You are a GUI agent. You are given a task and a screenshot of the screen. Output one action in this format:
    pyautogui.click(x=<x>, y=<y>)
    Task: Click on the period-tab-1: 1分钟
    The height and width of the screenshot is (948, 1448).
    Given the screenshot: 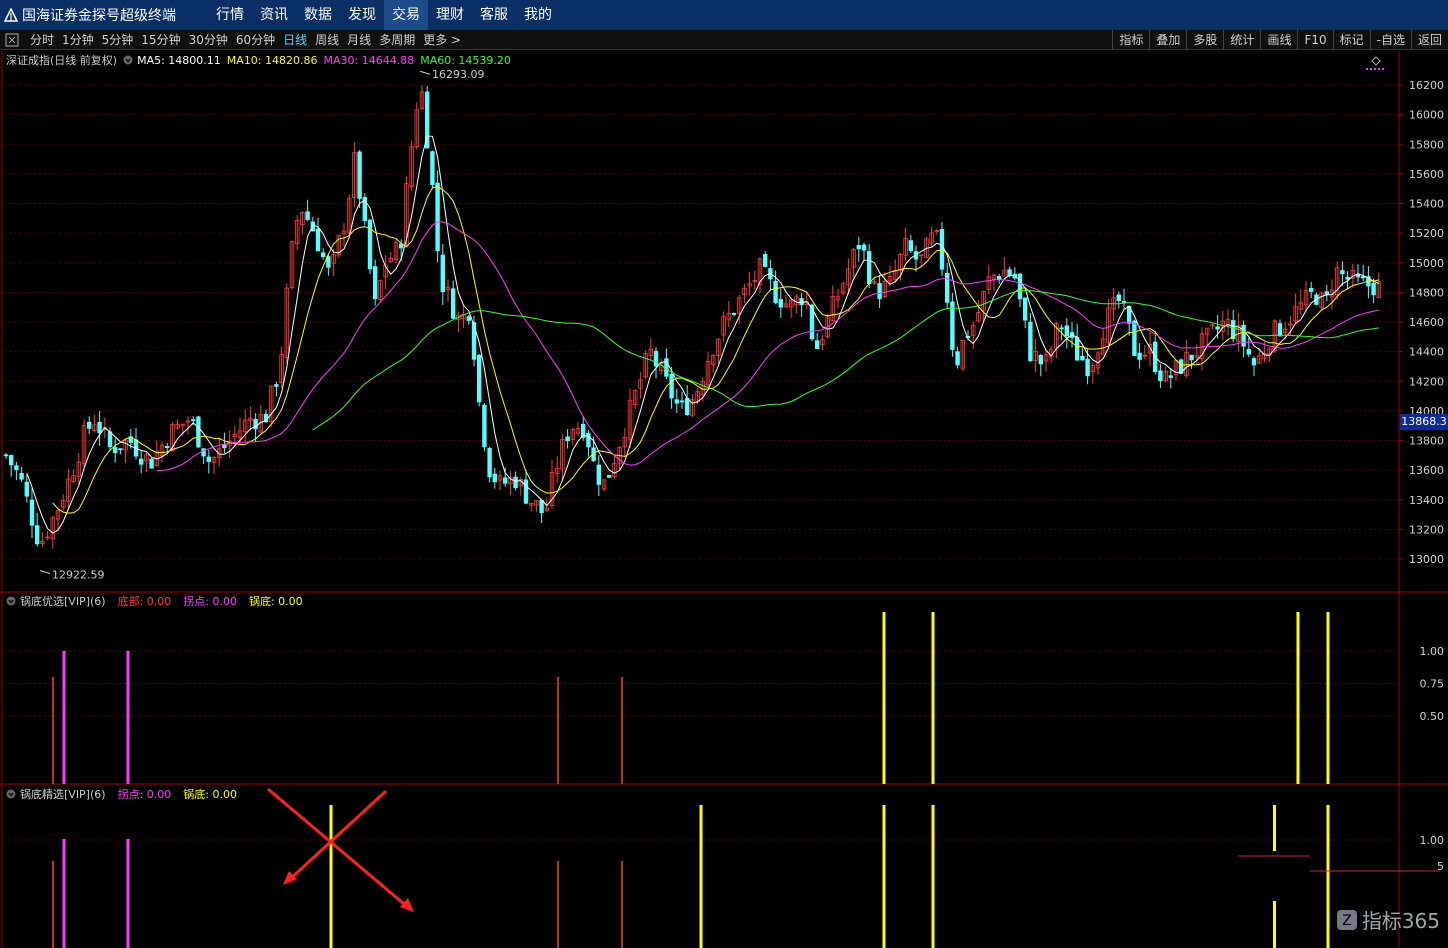 What is the action you would take?
    pyautogui.click(x=78, y=39)
    